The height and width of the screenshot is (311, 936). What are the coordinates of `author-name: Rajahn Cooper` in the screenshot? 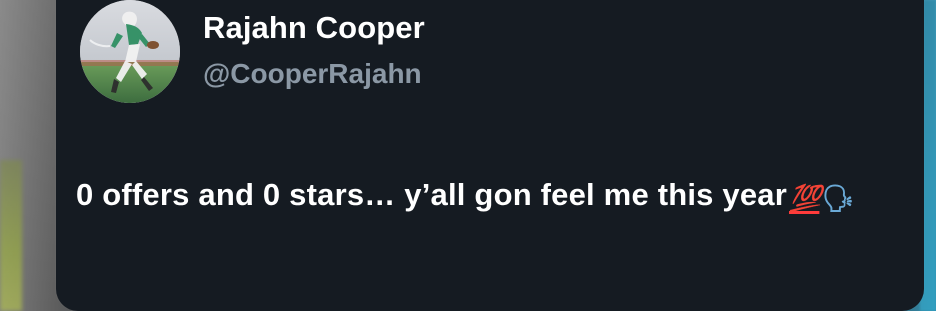 It's located at (314, 27).